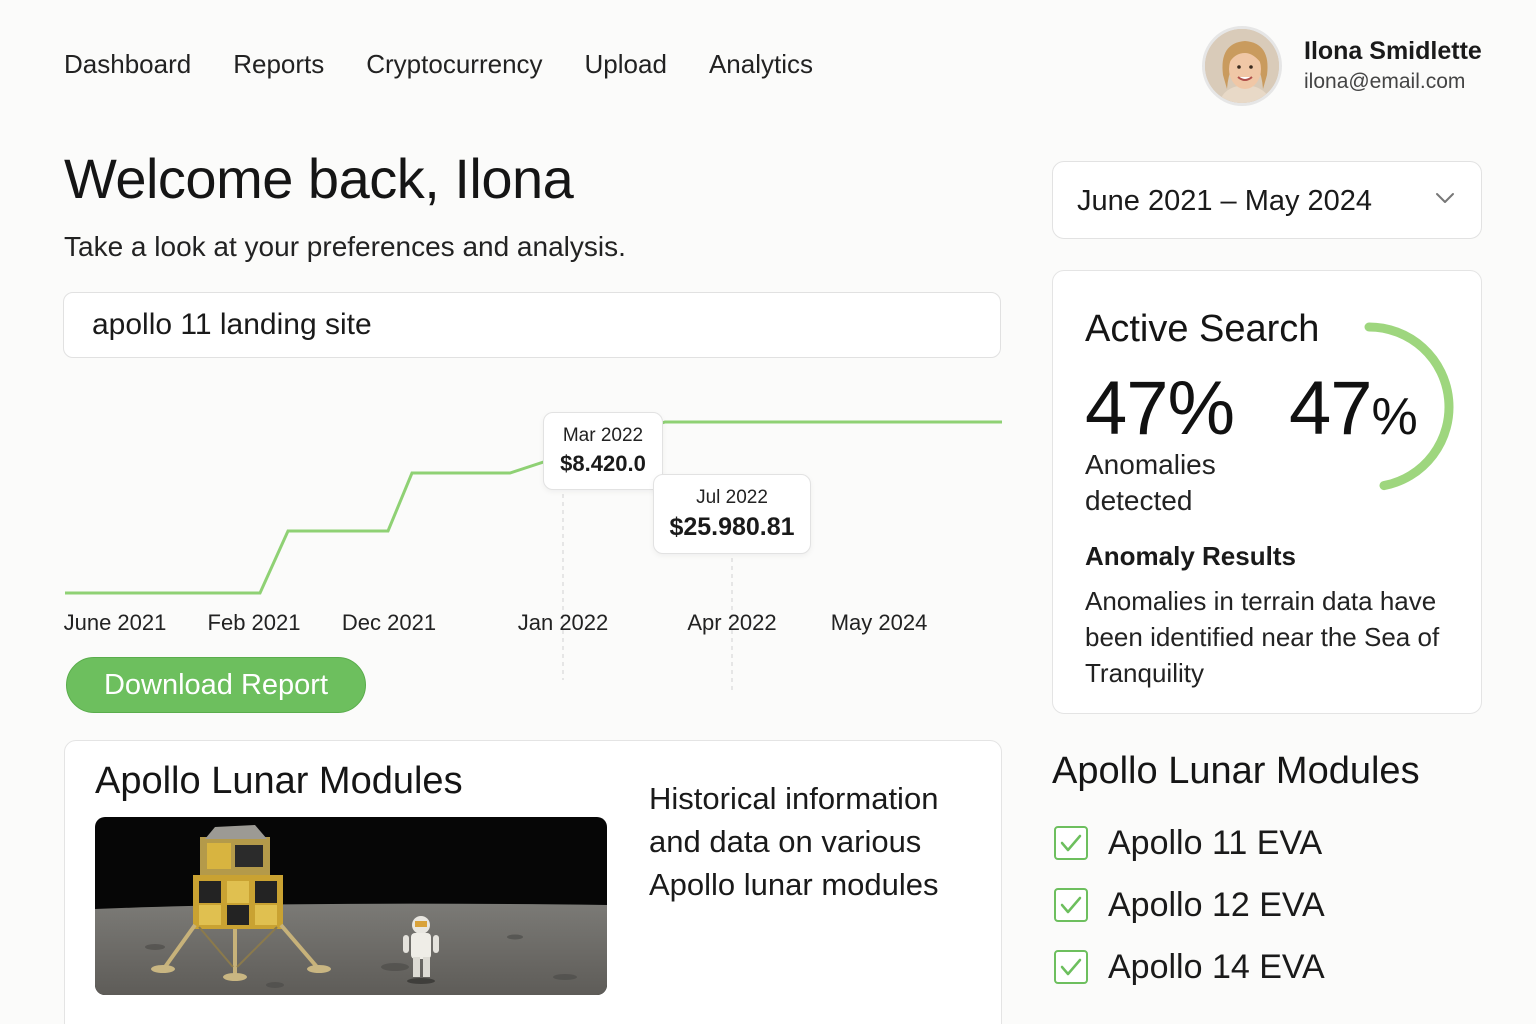  What do you see at coordinates (1331, 408) in the screenshot?
I see `progress-ring-number: 47` at bounding box center [1331, 408].